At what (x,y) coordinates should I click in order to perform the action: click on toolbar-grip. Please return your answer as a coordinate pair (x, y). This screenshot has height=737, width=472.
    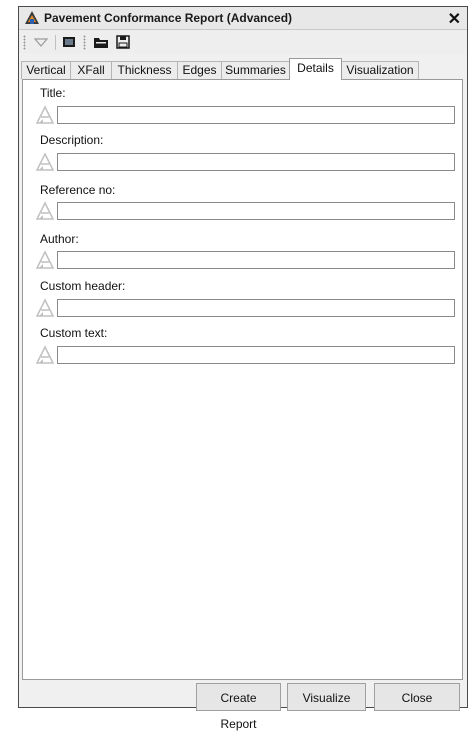
    Looking at the image, I should click on (24, 42).